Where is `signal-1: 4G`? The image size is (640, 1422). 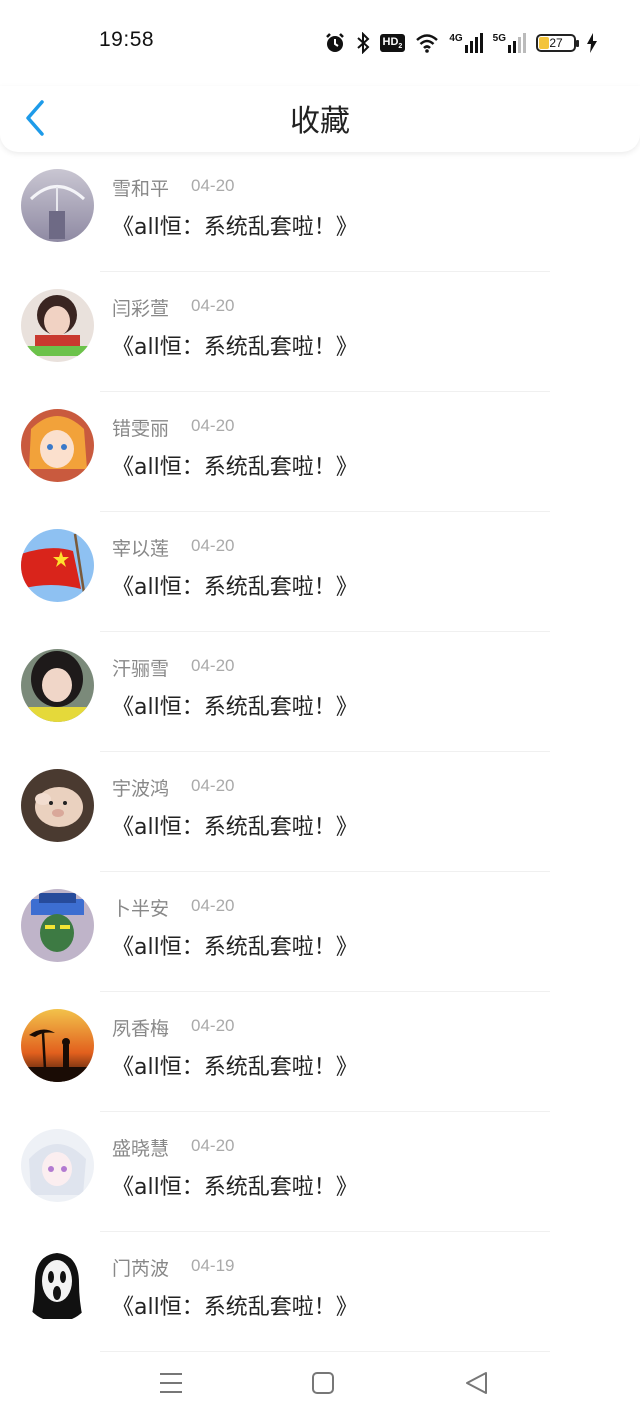 signal-1: 4G is located at coordinates (466, 43).